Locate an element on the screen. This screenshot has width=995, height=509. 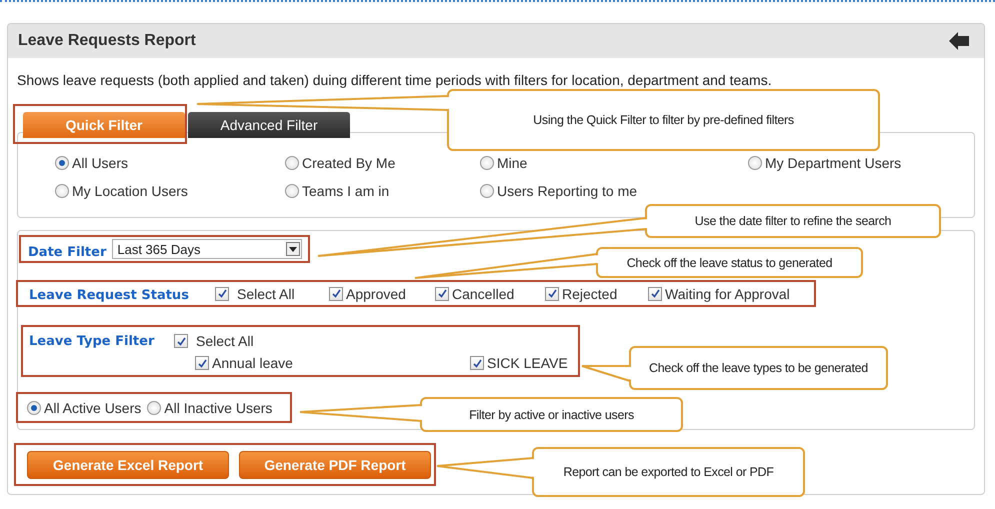
option-label: Rejected is located at coordinates (590, 294).